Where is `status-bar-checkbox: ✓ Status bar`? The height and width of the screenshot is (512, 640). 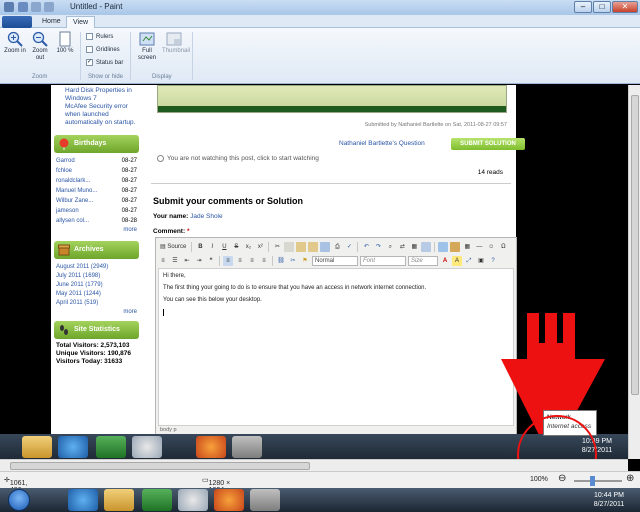 status-bar-checkbox: ✓ Status bar is located at coordinates (104, 62).